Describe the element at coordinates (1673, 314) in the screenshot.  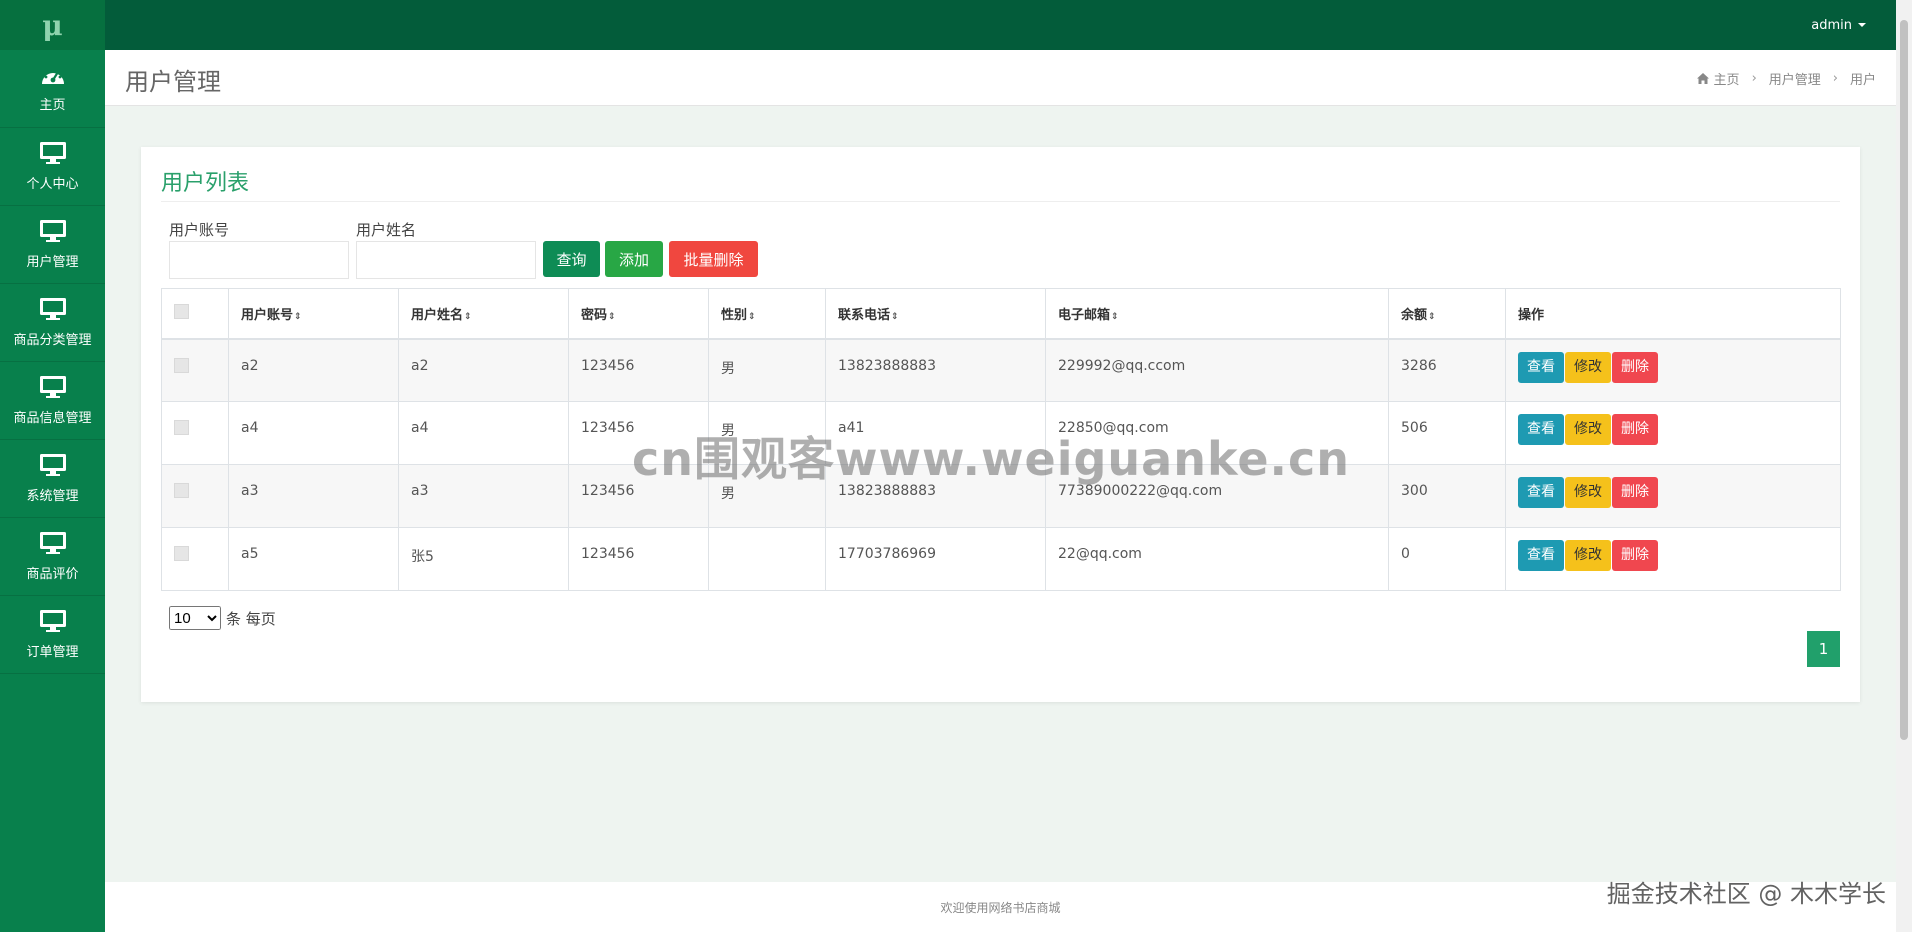
I see `column-header-actions: 操作` at that location.